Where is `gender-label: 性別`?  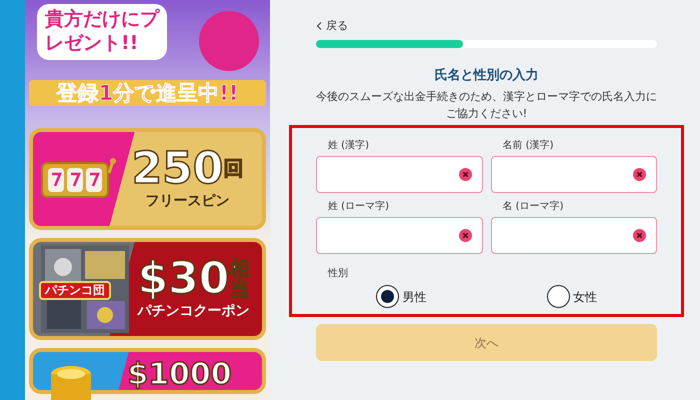 gender-label: 性別 is located at coordinates (337, 273).